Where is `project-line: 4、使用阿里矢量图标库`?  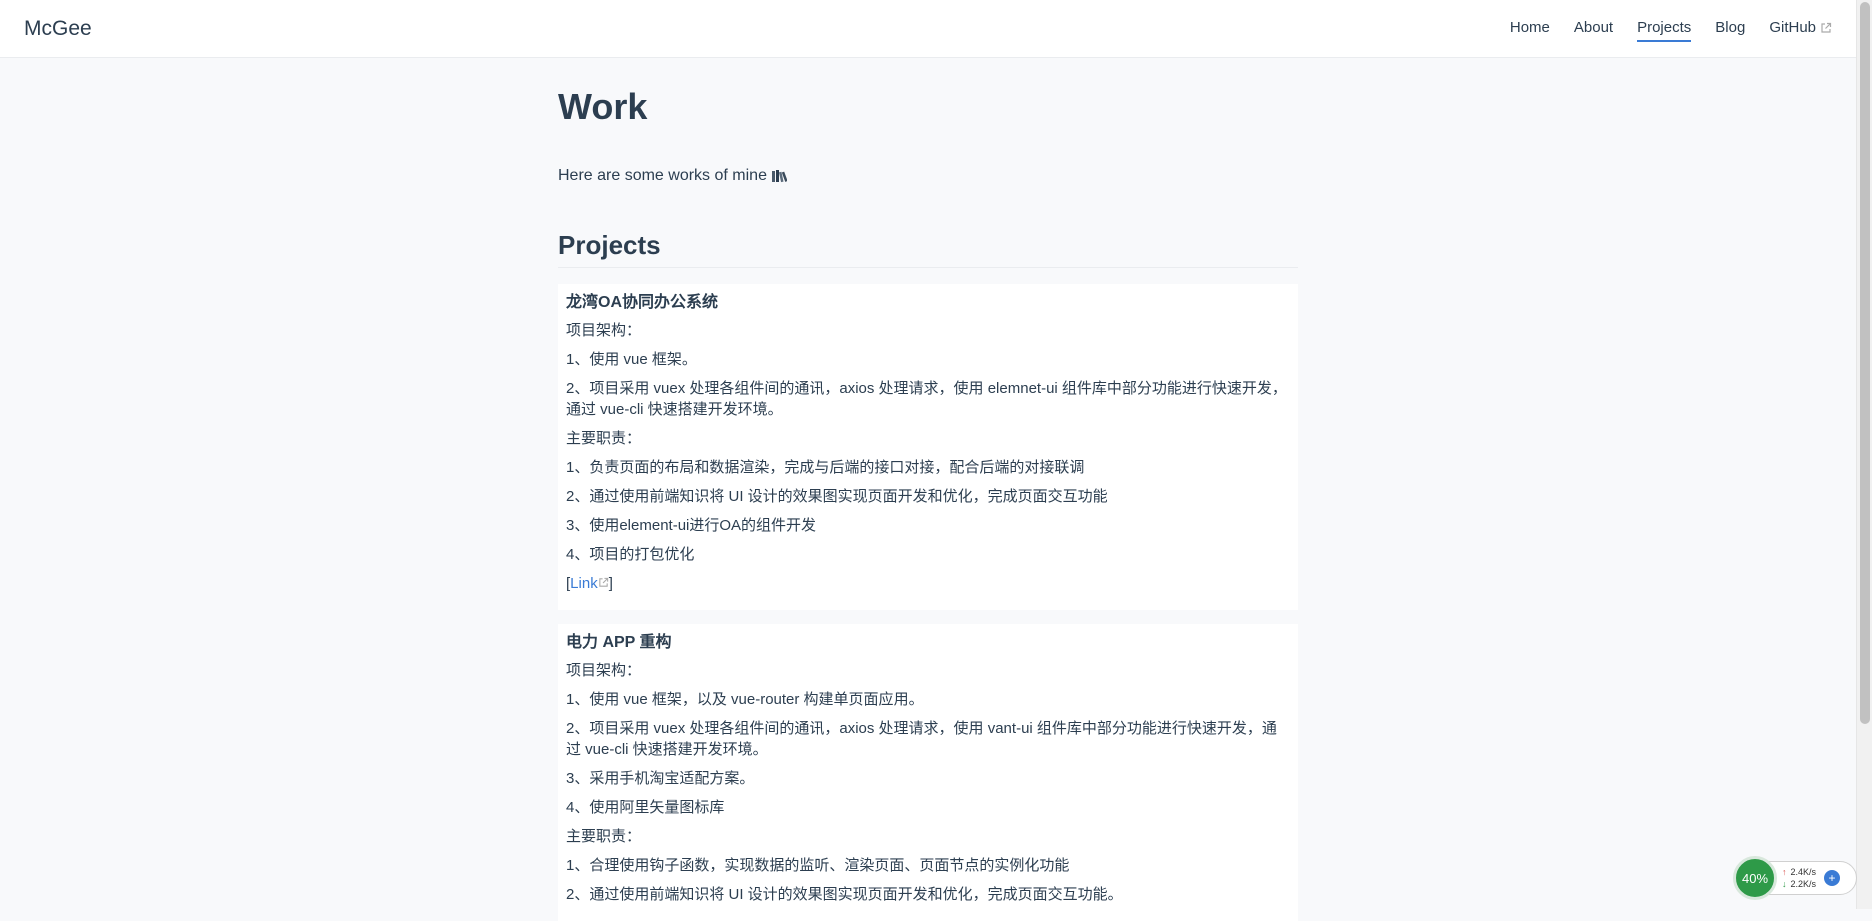 project-line: 4、使用阿里矢量图标库 is located at coordinates (645, 808).